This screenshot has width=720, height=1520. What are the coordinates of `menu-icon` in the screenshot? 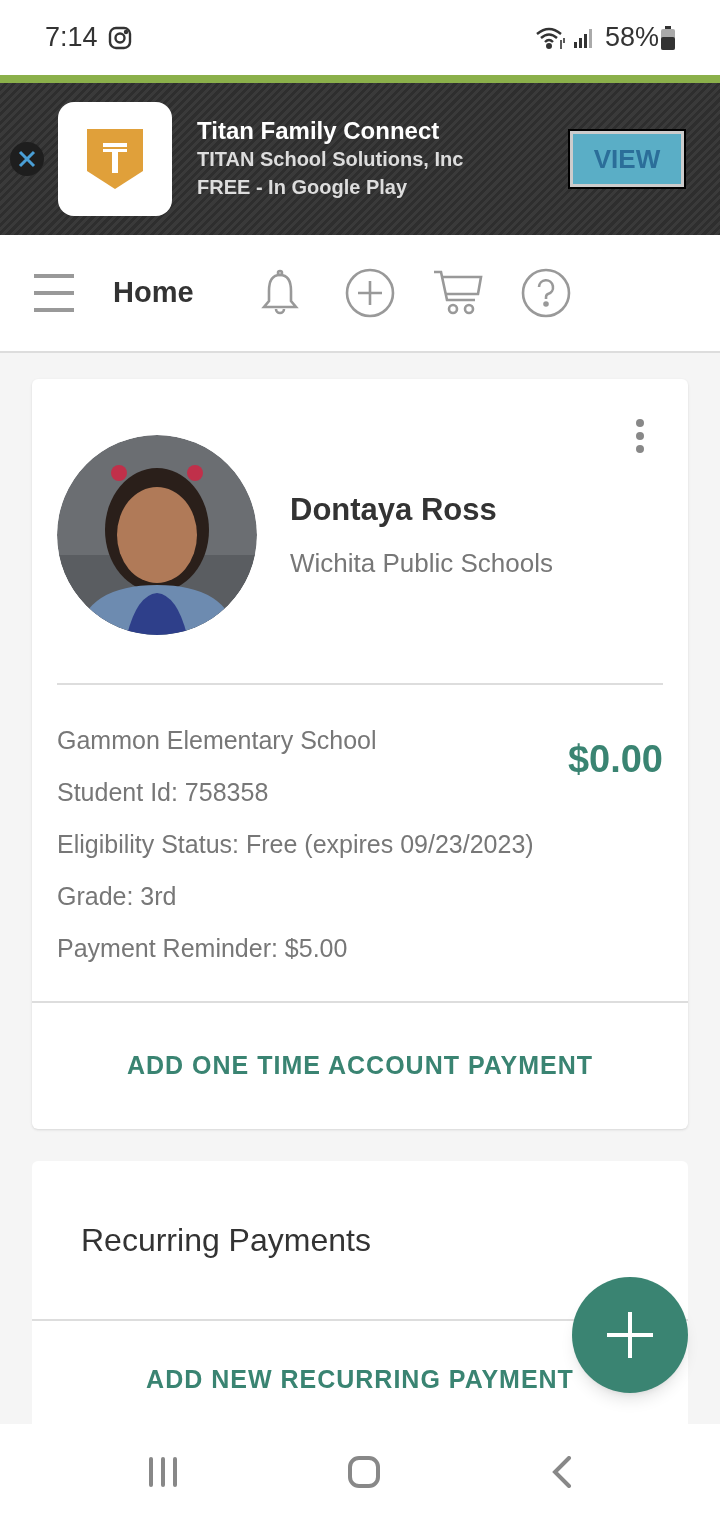 It's located at (54, 293).